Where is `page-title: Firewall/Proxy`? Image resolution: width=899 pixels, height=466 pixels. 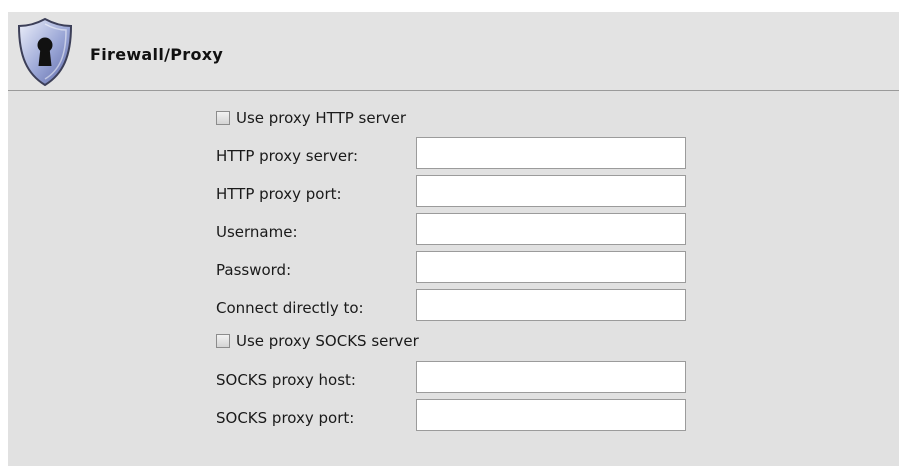 page-title: Firewall/Proxy is located at coordinates (157, 54).